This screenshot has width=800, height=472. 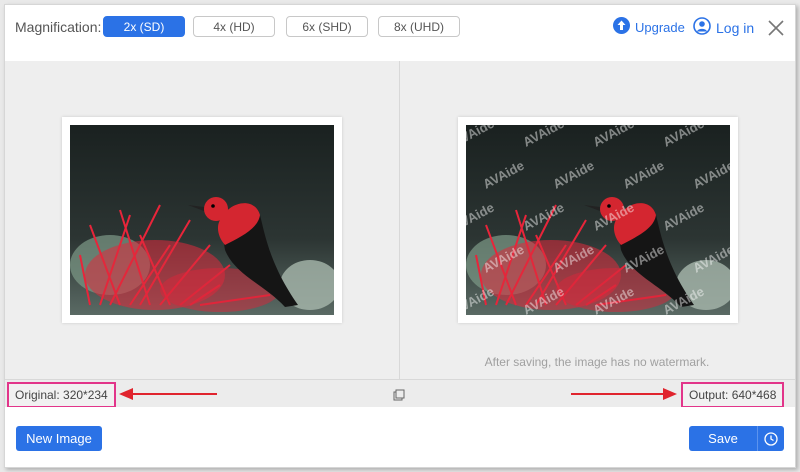 What do you see at coordinates (399, 397) in the screenshot?
I see `compare-icon` at bounding box center [399, 397].